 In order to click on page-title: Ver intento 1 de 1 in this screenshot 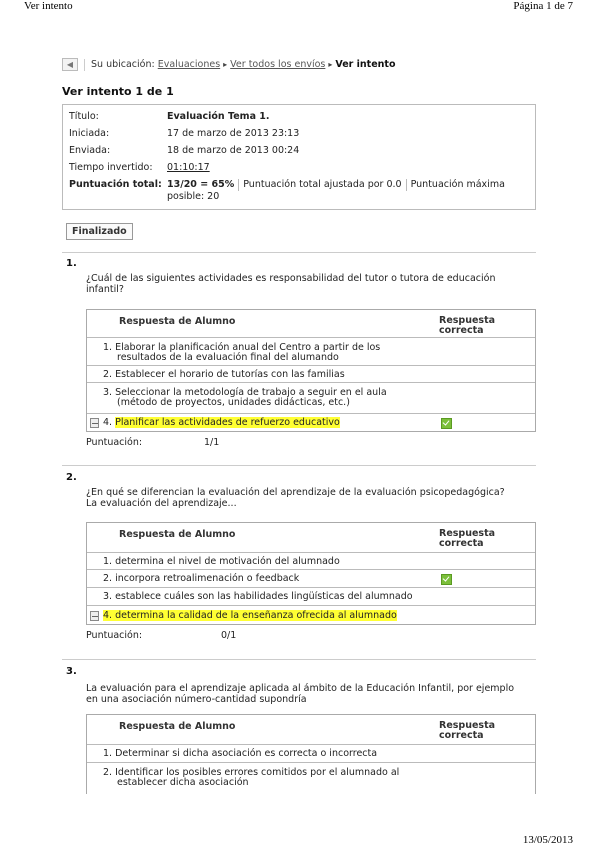, I will do `click(118, 91)`.